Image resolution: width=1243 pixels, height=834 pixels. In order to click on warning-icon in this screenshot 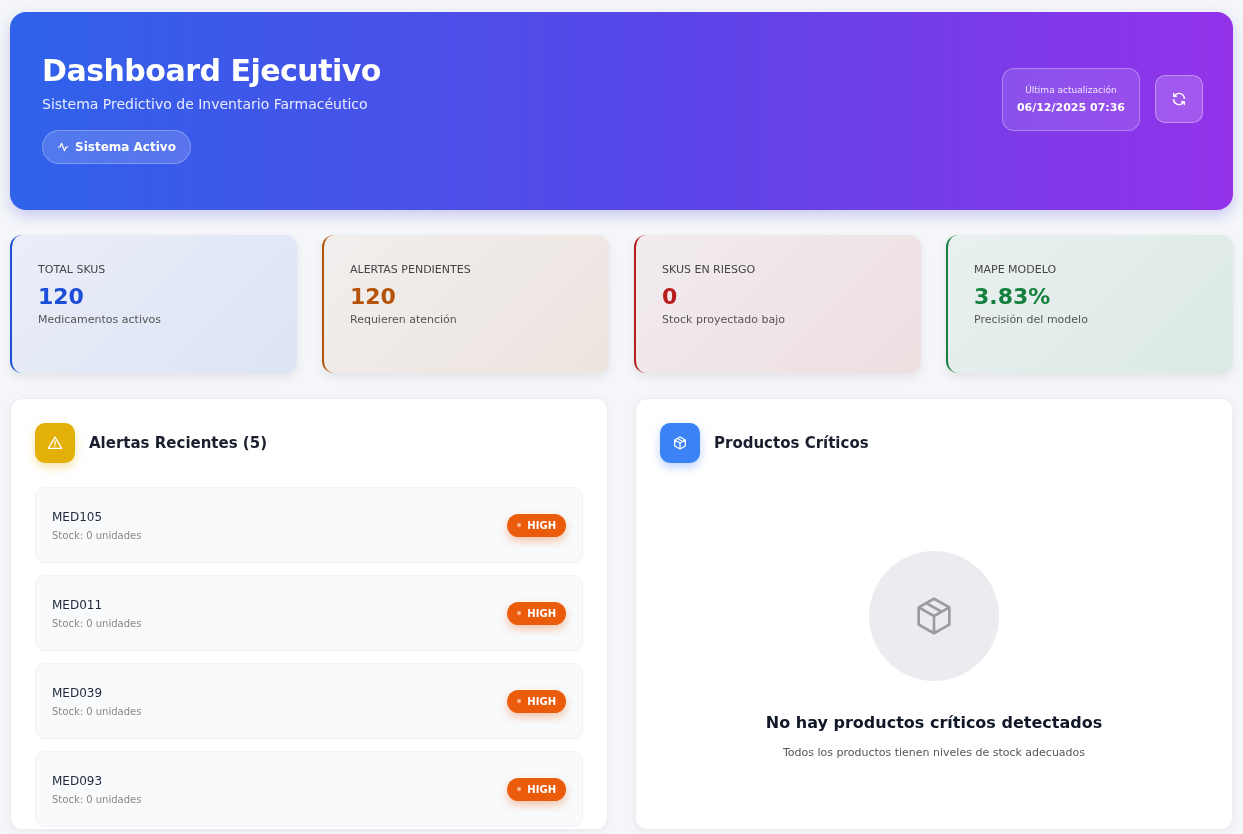, I will do `click(55, 443)`.